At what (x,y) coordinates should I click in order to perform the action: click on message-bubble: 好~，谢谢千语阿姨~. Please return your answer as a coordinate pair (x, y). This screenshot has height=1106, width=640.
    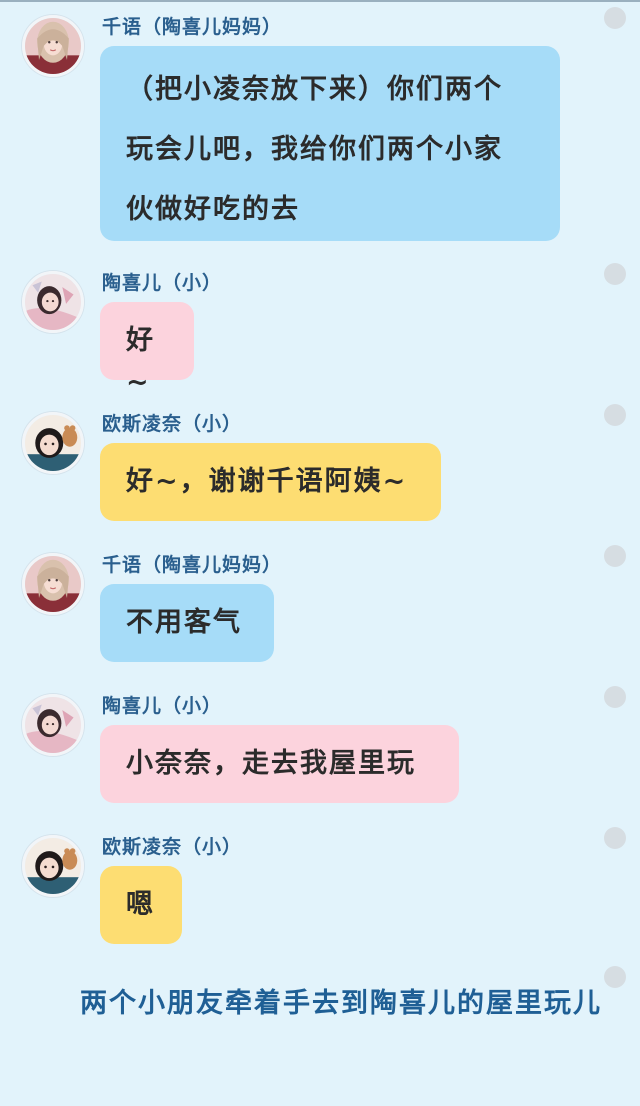
    Looking at the image, I should click on (270, 482).